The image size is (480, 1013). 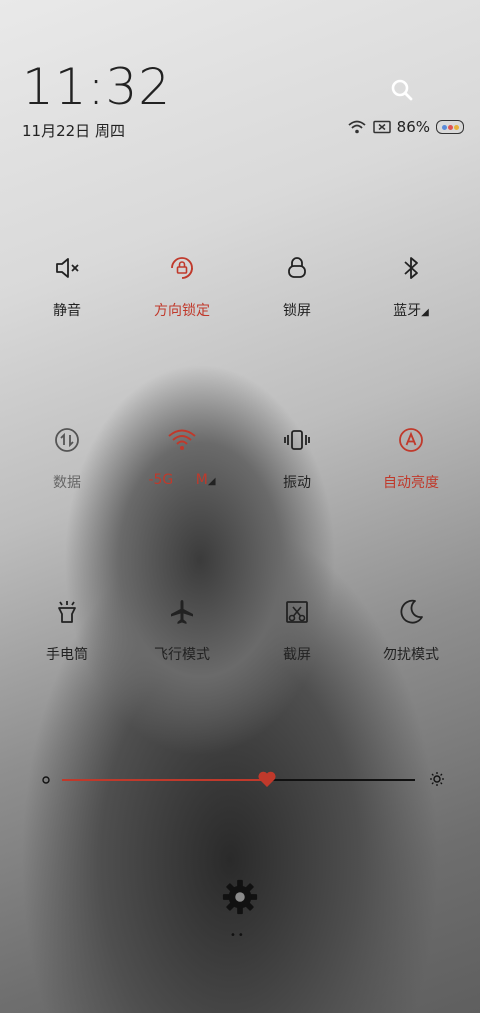 What do you see at coordinates (67, 483) in the screenshot?
I see `tile-label: 数据` at bounding box center [67, 483].